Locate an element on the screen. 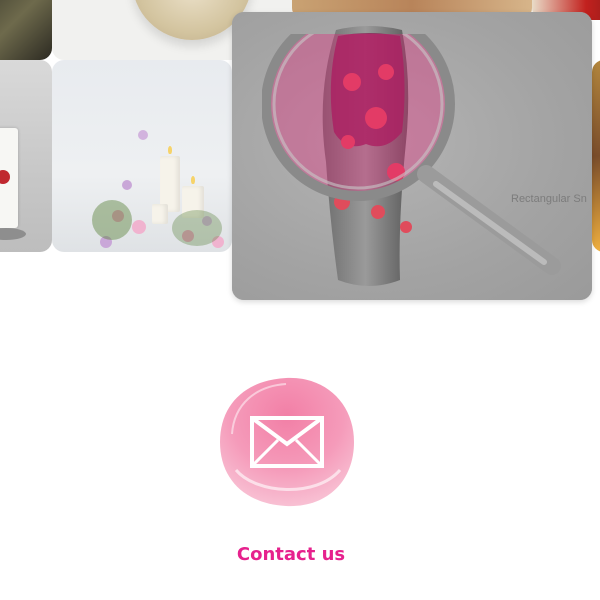 This screenshot has height=600, width=600. gallery-tile-card is located at coordinates (26, 156).